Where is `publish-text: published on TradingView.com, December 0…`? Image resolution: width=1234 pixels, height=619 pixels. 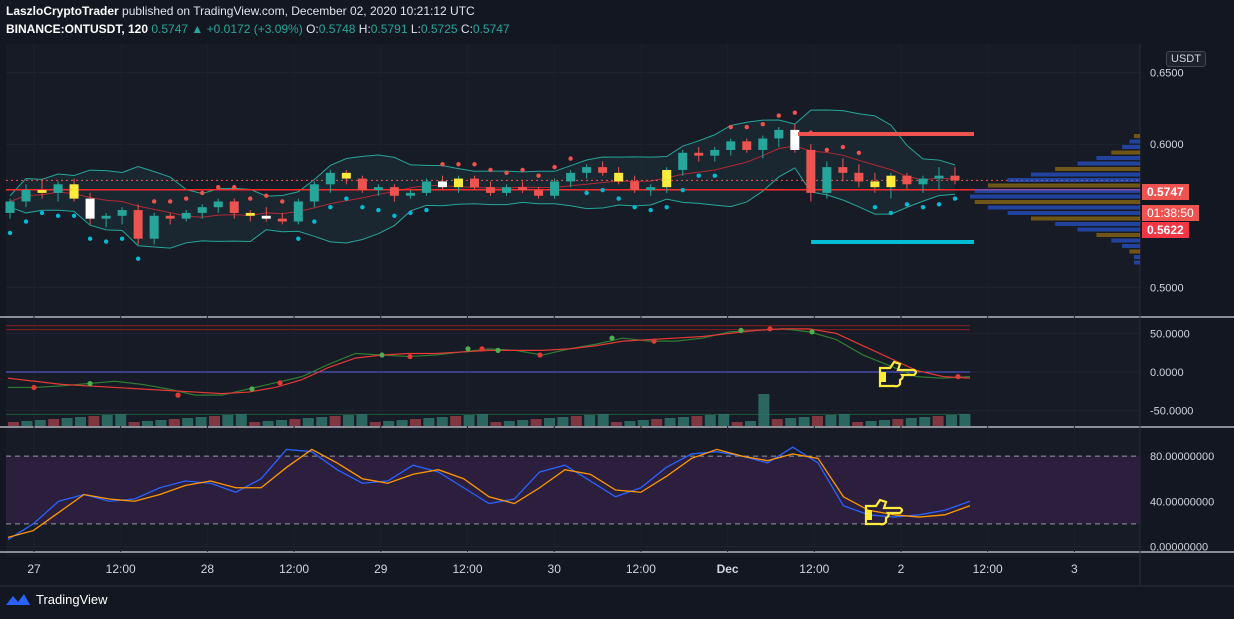
publish-text: published on TradingView.com, December 0… is located at coordinates (298, 11).